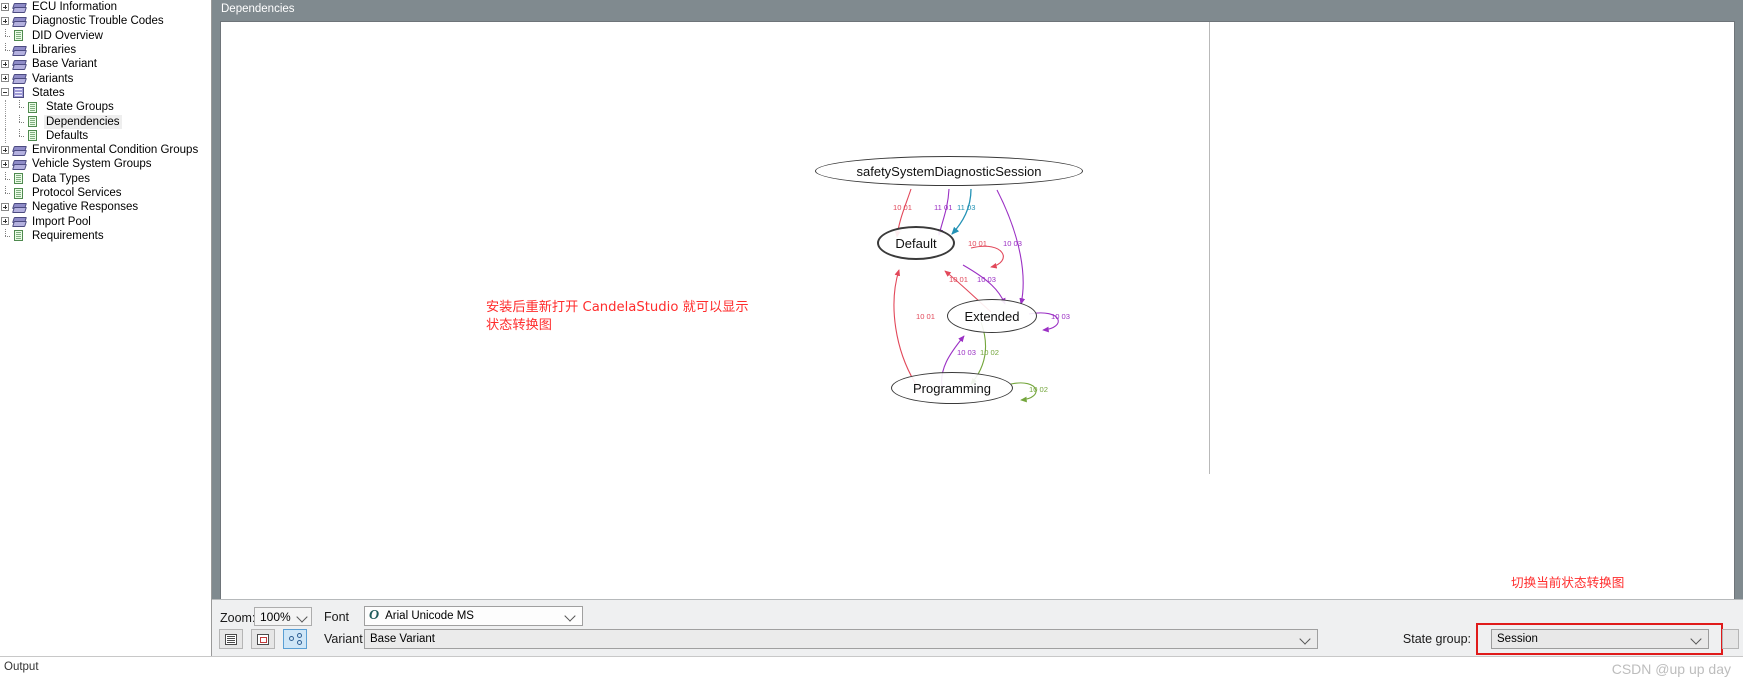 This screenshot has width=1743, height=679. I want to click on toolbar-overflow-button, so click(1730, 639).